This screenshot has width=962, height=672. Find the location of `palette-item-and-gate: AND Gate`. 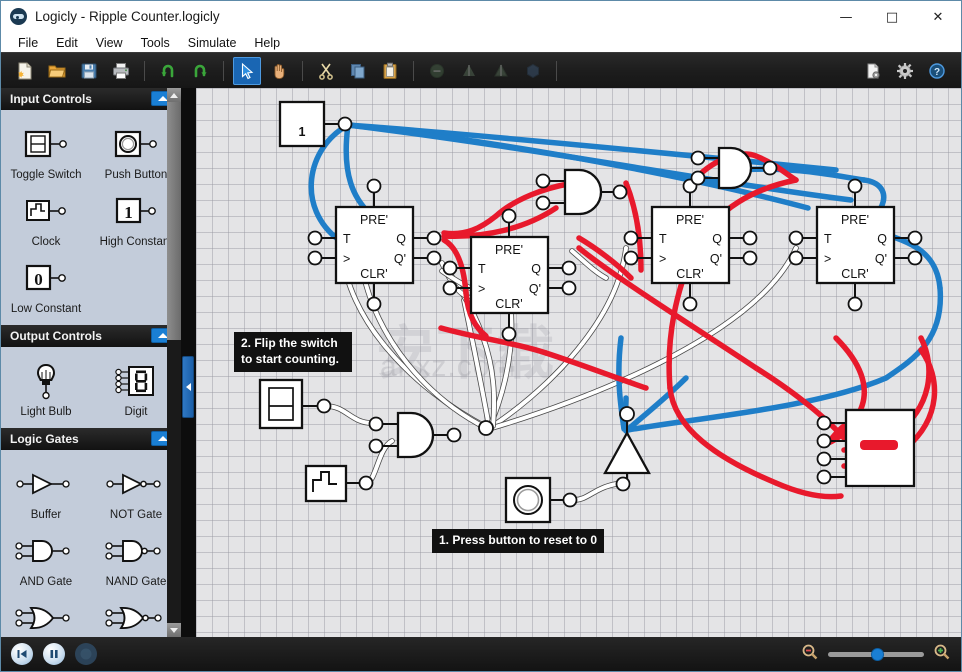

palette-item-and-gate: AND Gate is located at coordinates (46, 558).